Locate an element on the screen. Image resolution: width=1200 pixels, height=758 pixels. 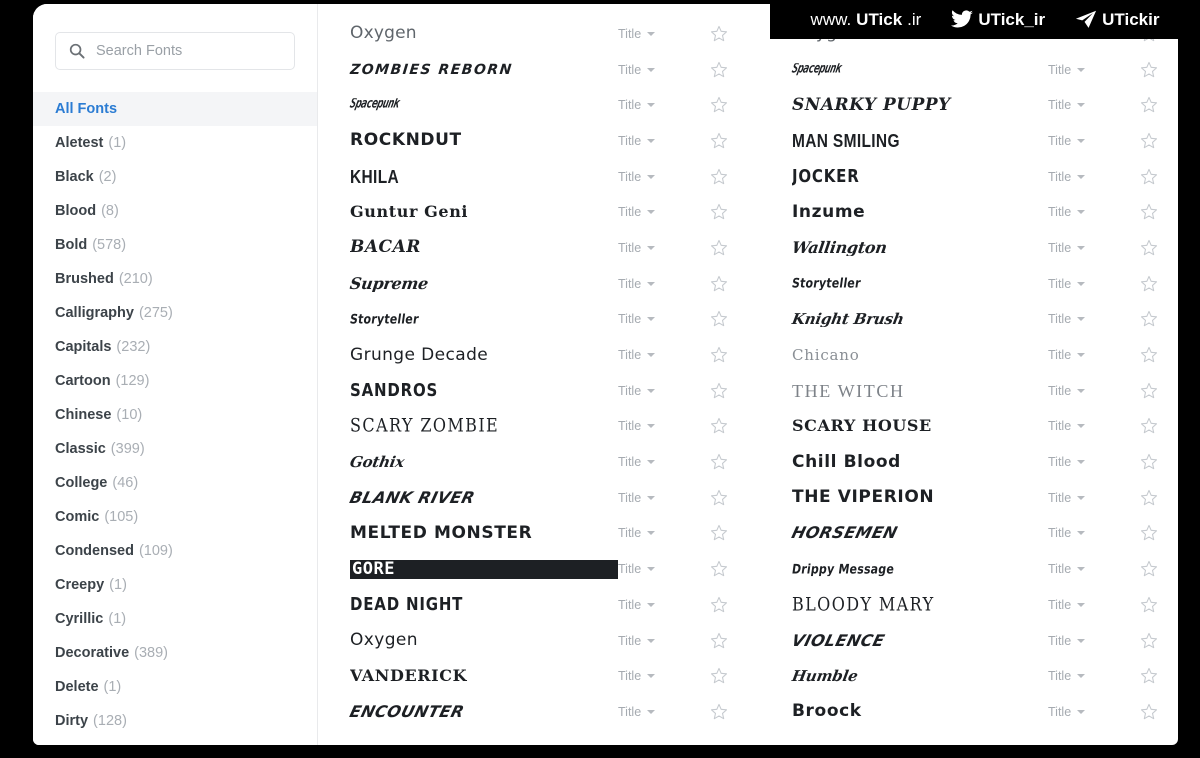
font-row: GORE Title is located at coordinates (549, 569).